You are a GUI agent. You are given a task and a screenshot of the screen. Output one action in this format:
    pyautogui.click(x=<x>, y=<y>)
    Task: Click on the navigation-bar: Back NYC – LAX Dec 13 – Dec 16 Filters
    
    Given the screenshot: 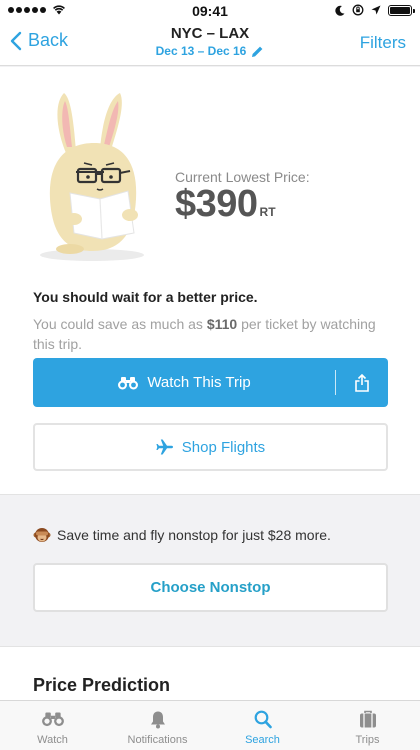 What is the action you would take?
    pyautogui.click(x=210, y=44)
    